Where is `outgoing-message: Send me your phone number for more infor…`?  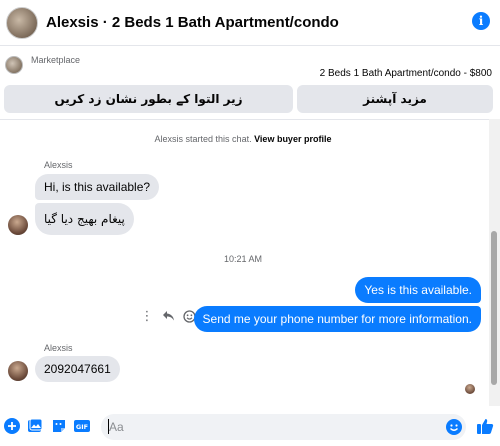 outgoing-message: Send me your phone number for more infor… is located at coordinates (337, 319).